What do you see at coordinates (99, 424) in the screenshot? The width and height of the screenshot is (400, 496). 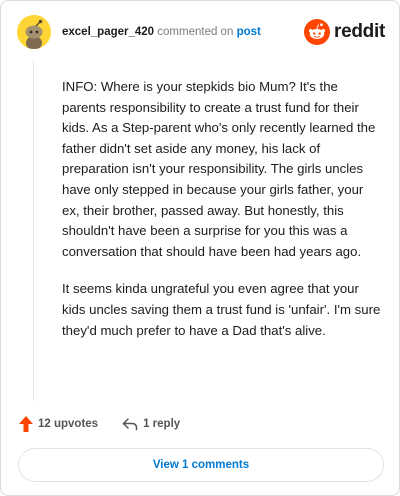 I see `comment-actions: 12 upvotes 1 reply` at bounding box center [99, 424].